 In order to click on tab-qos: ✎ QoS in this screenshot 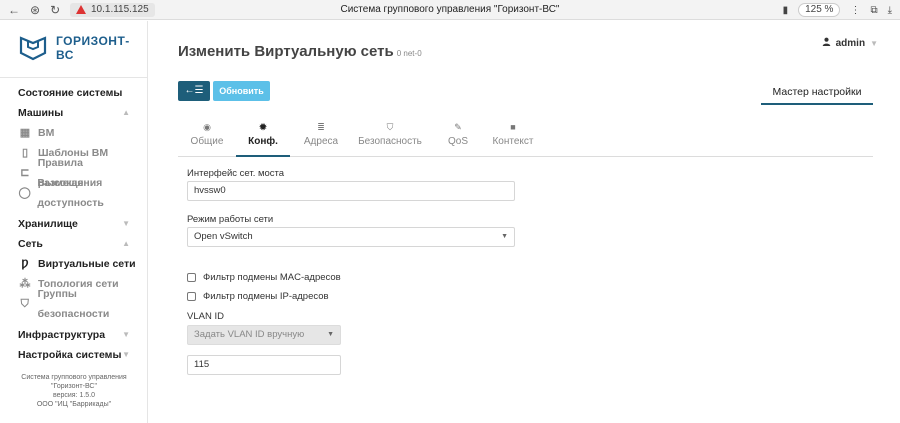, I will do `click(458, 138)`.